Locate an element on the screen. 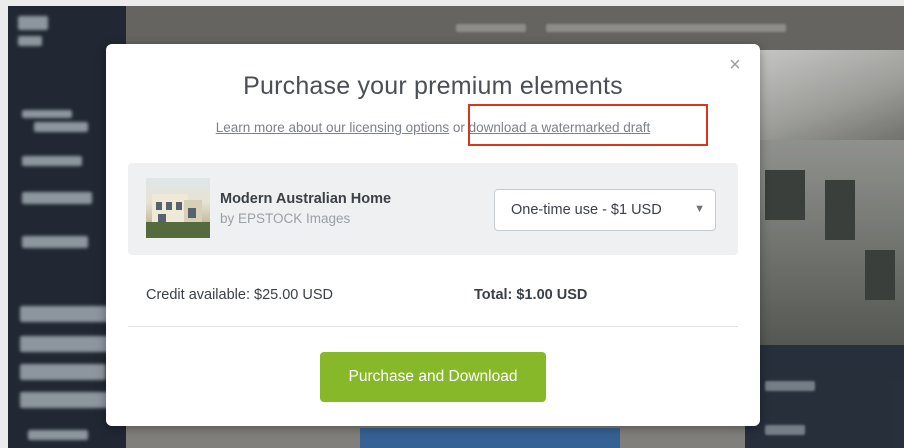  licensing-options-link: Learn more about our licensing options is located at coordinates (332, 127).